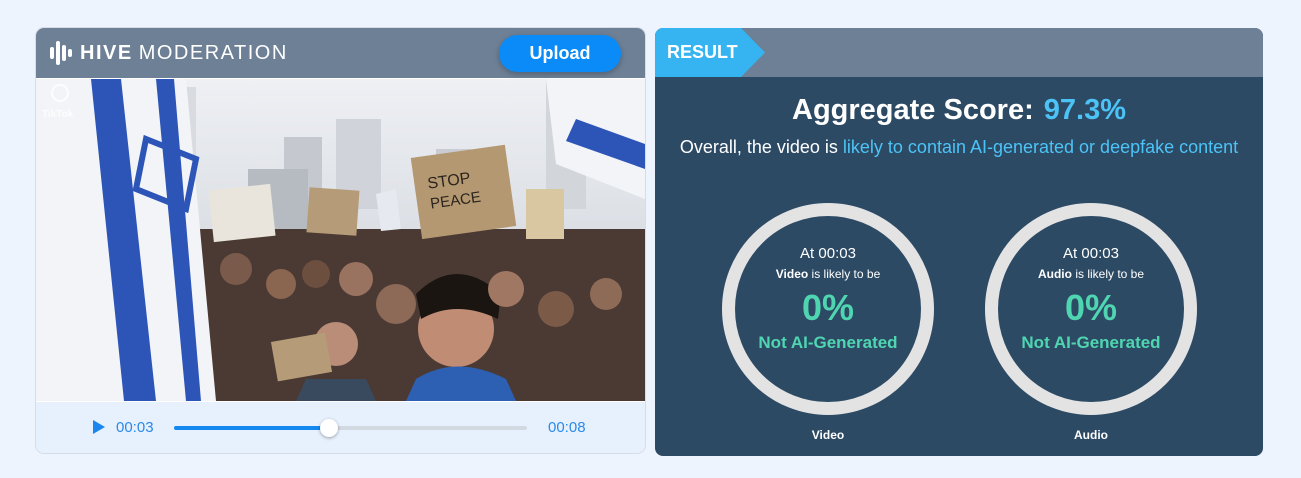 Image resolution: width=1301 pixels, height=478 pixels. I want to click on aggregate-score: Aggregate Score: 97.3%, so click(959, 110).